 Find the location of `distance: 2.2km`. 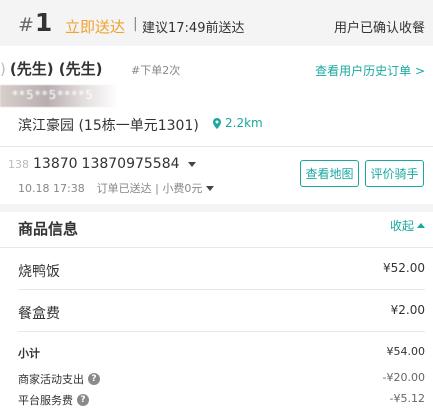

distance: 2.2km is located at coordinates (238, 123).